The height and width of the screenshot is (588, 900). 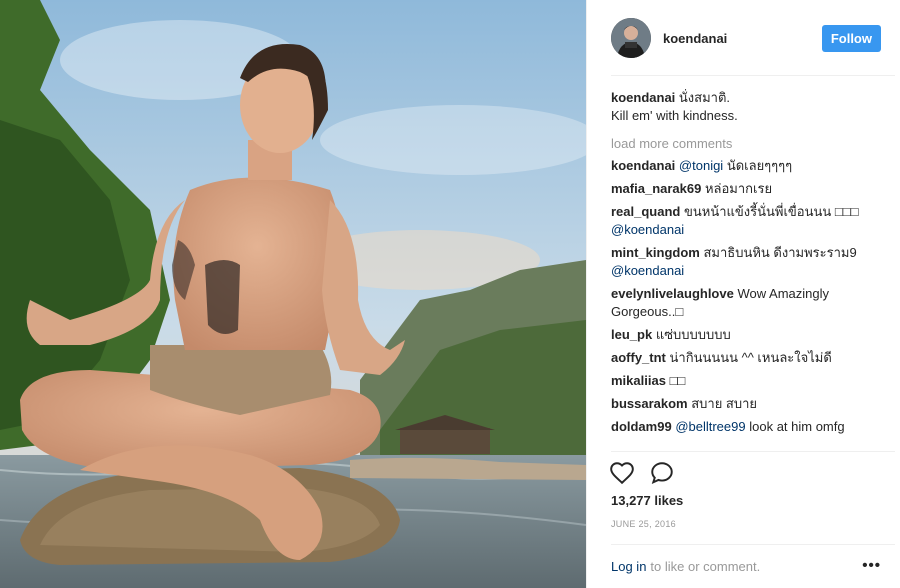 I want to click on login-link: Log in, so click(x=628, y=566).